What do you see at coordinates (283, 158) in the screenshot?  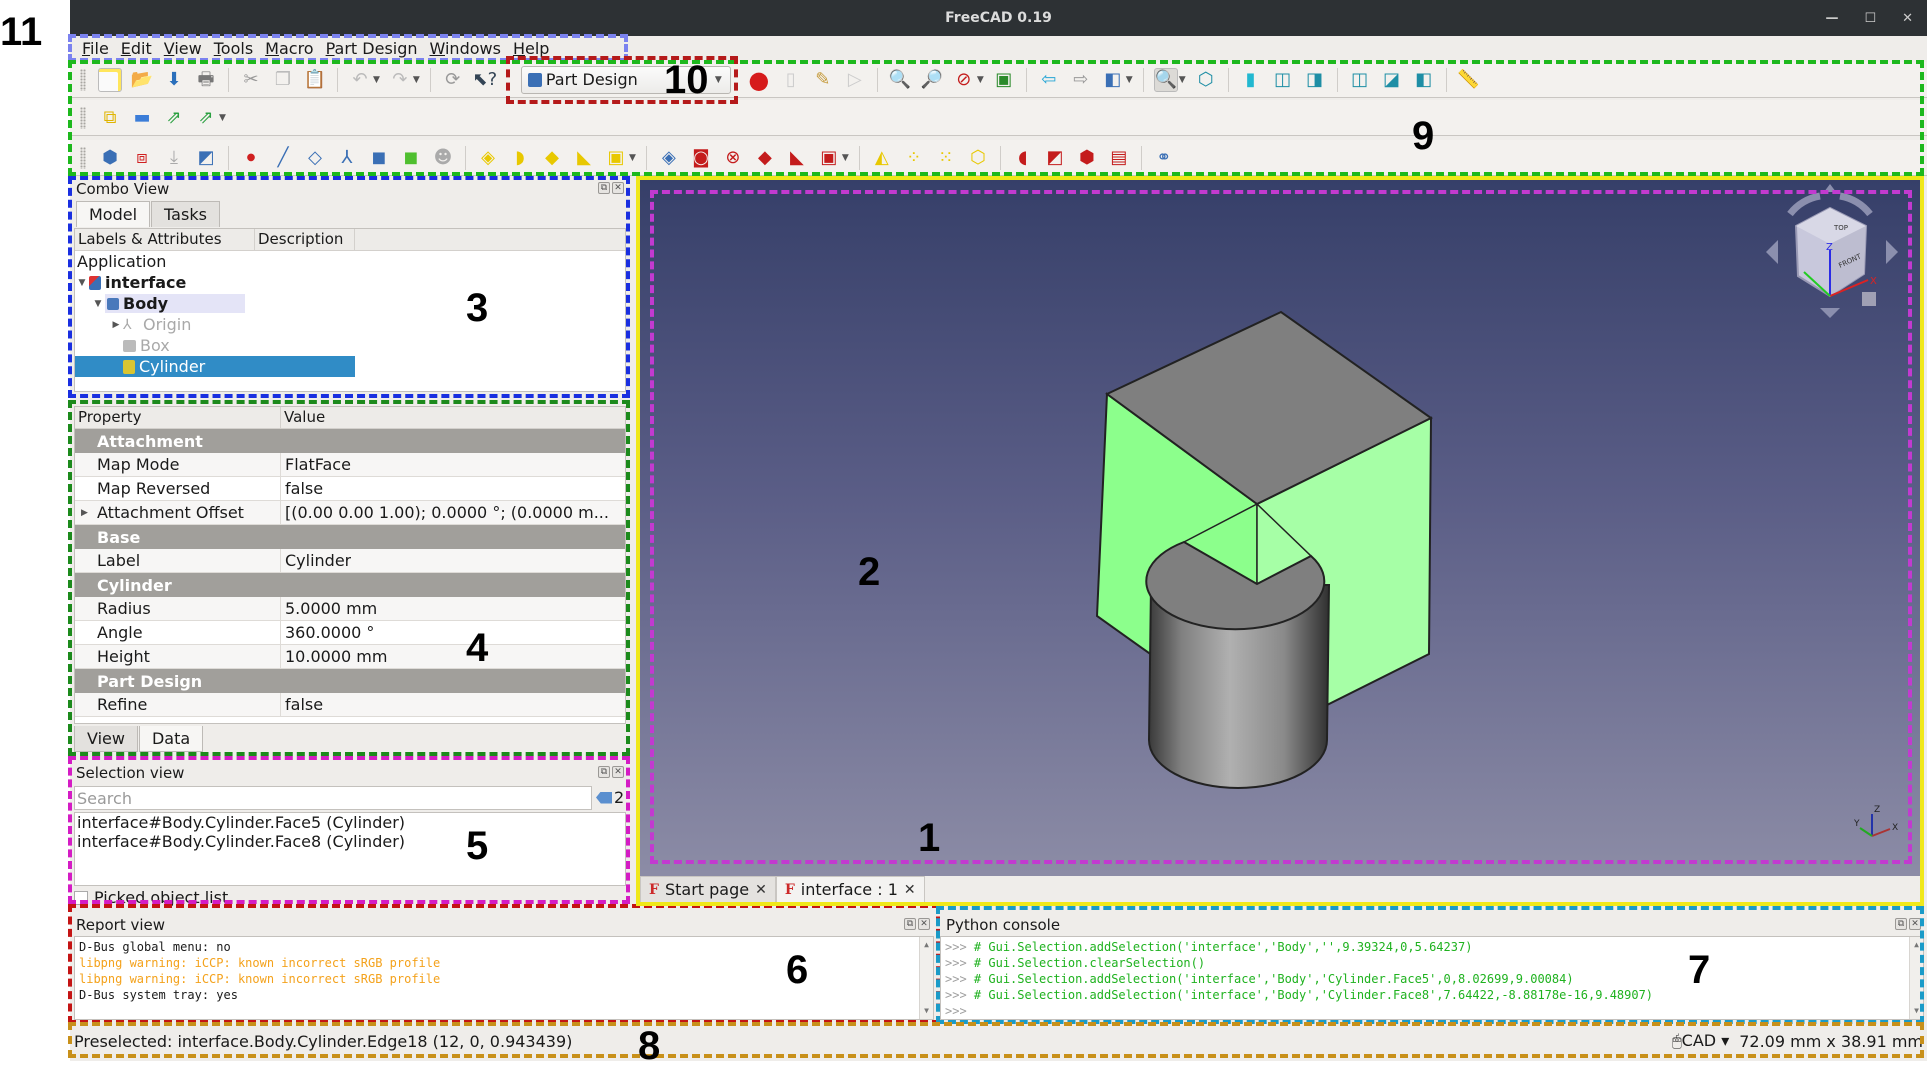 I see `datum-line-icon: ╱` at bounding box center [283, 158].